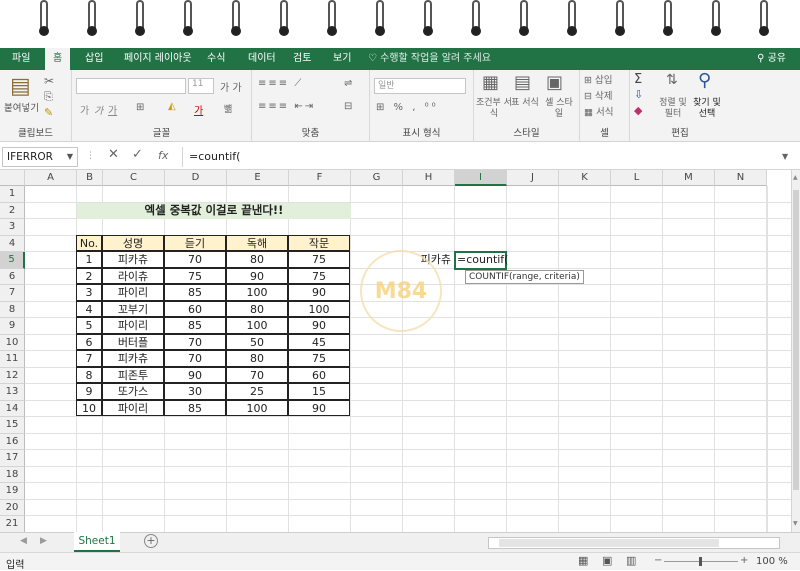  Describe the element at coordinates (554, 82) in the screenshot. I see `cell-styles-icon: ▣` at that location.